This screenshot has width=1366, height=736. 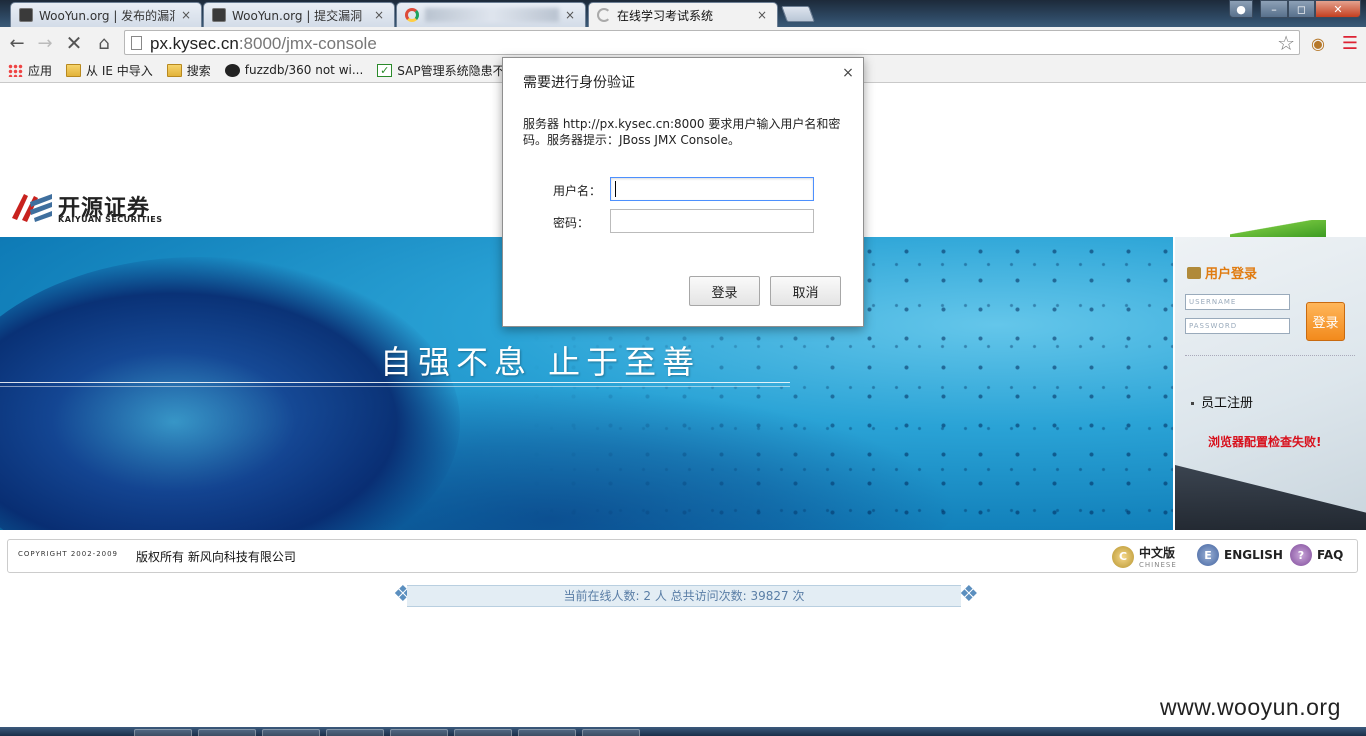 I want to click on visitor-stats-text: 当前在线人数: 2 人 总共访问次数: 39827 次, so click(x=684, y=596).